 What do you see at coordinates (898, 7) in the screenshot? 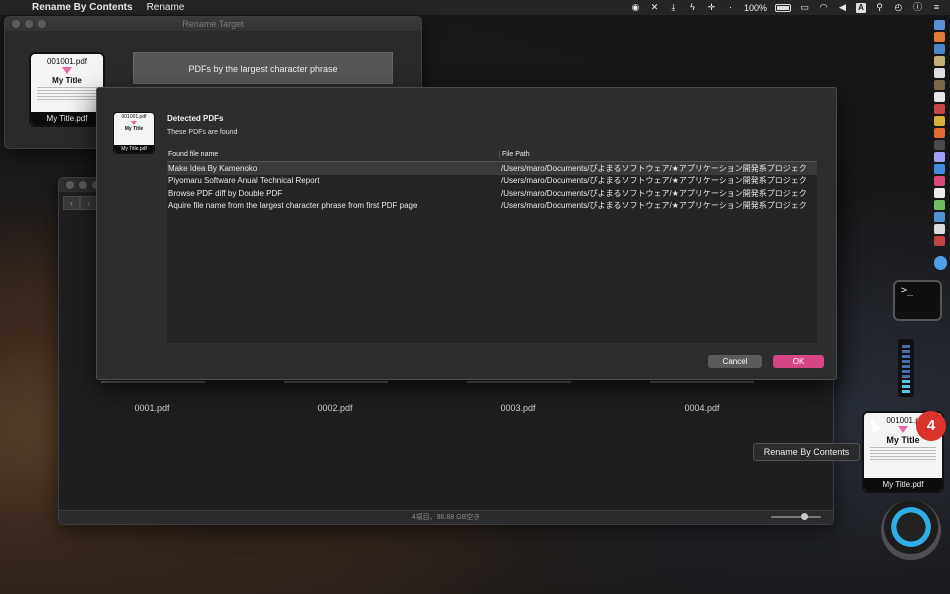
I see `time-machine-icon: ◴` at bounding box center [898, 7].